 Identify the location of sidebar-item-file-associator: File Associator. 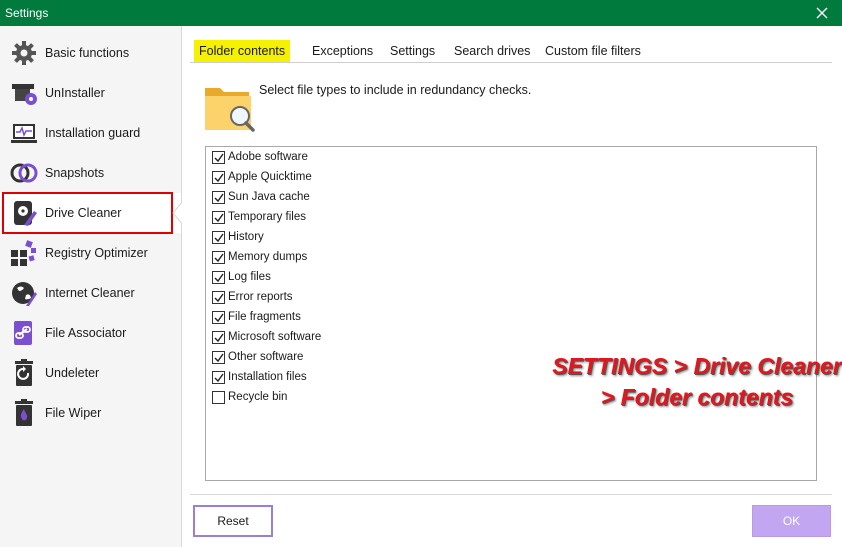
(90, 333).